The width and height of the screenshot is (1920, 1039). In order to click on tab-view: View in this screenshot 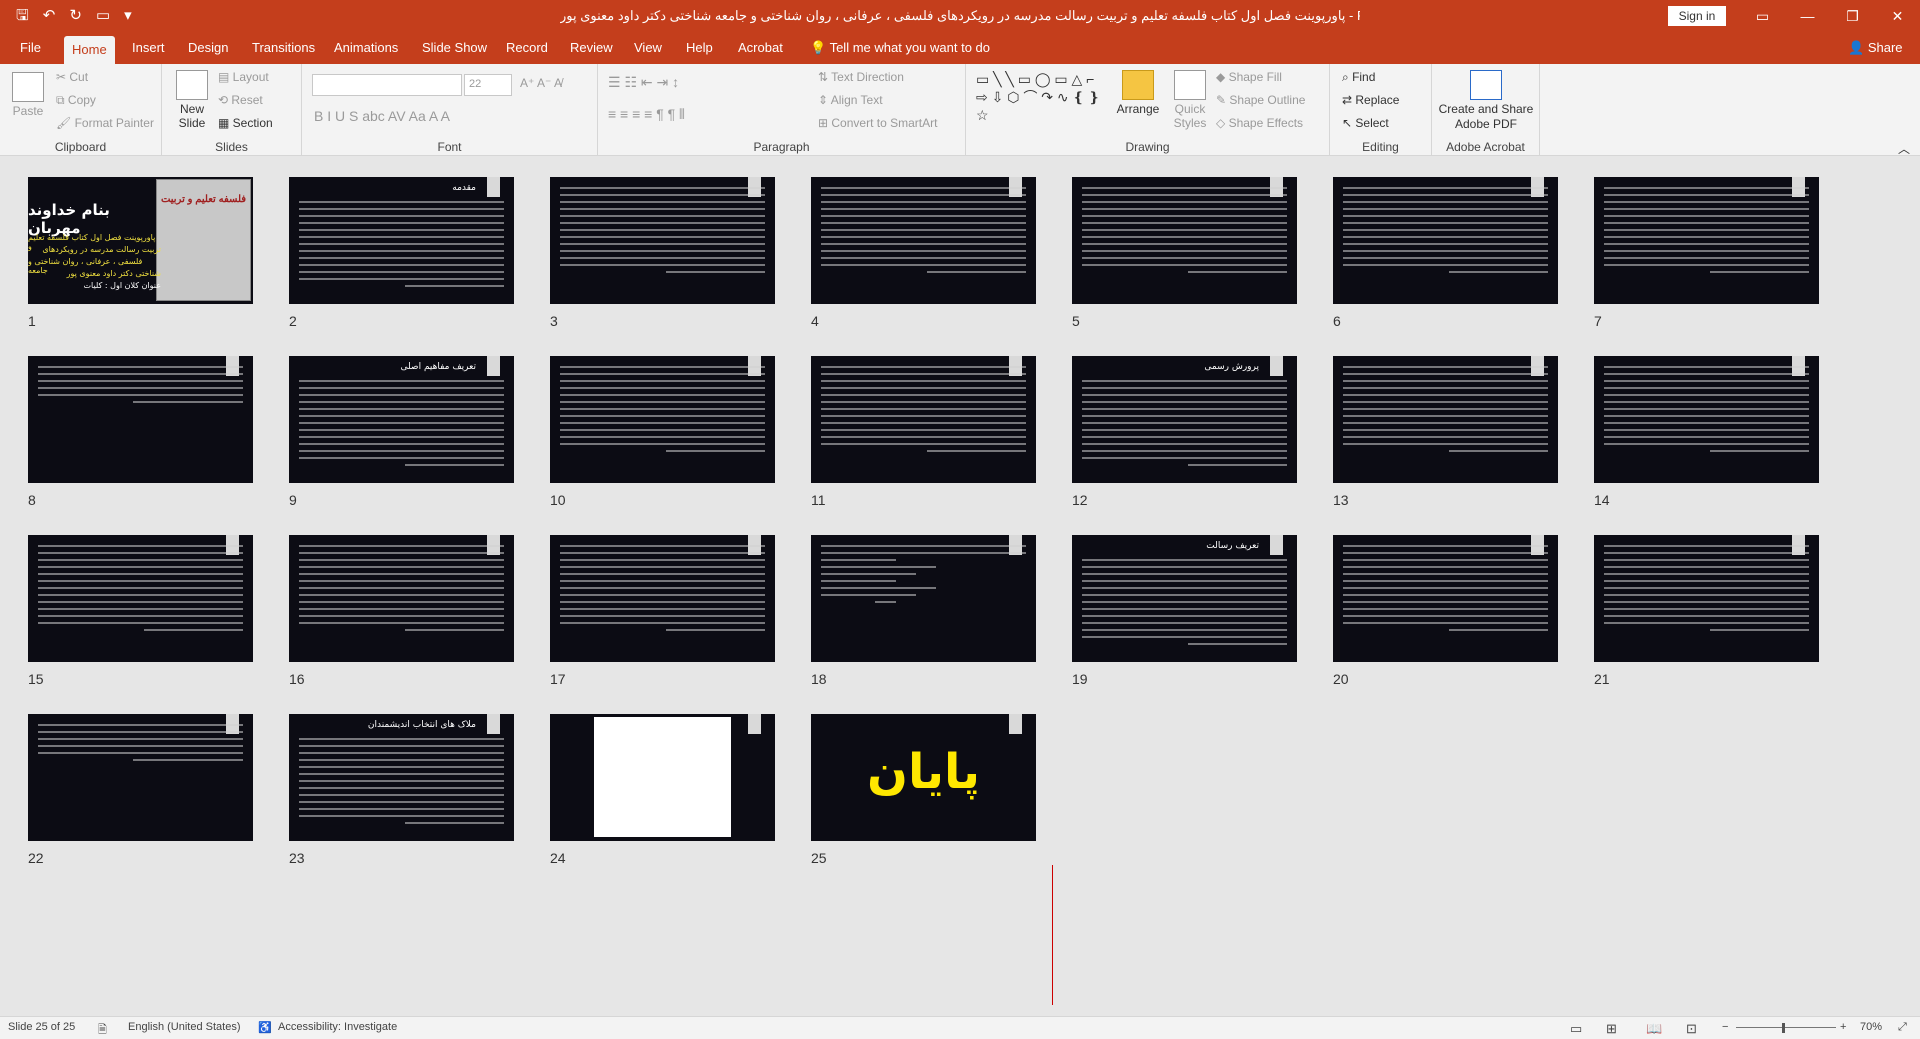, I will do `click(648, 48)`.